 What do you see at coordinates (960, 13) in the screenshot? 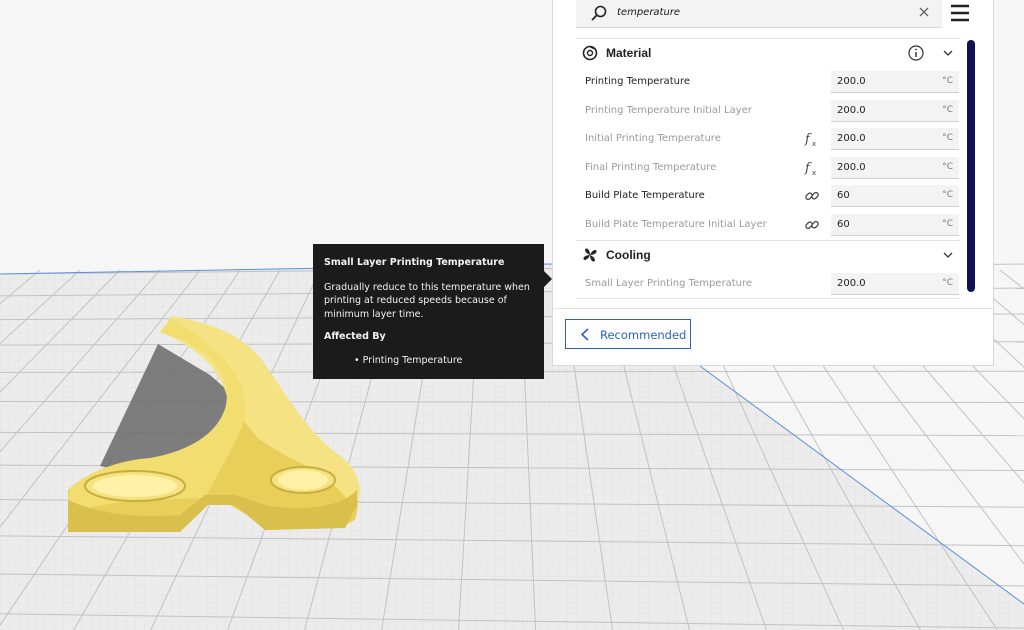
I see `hamburger-menu-icon` at bounding box center [960, 13].